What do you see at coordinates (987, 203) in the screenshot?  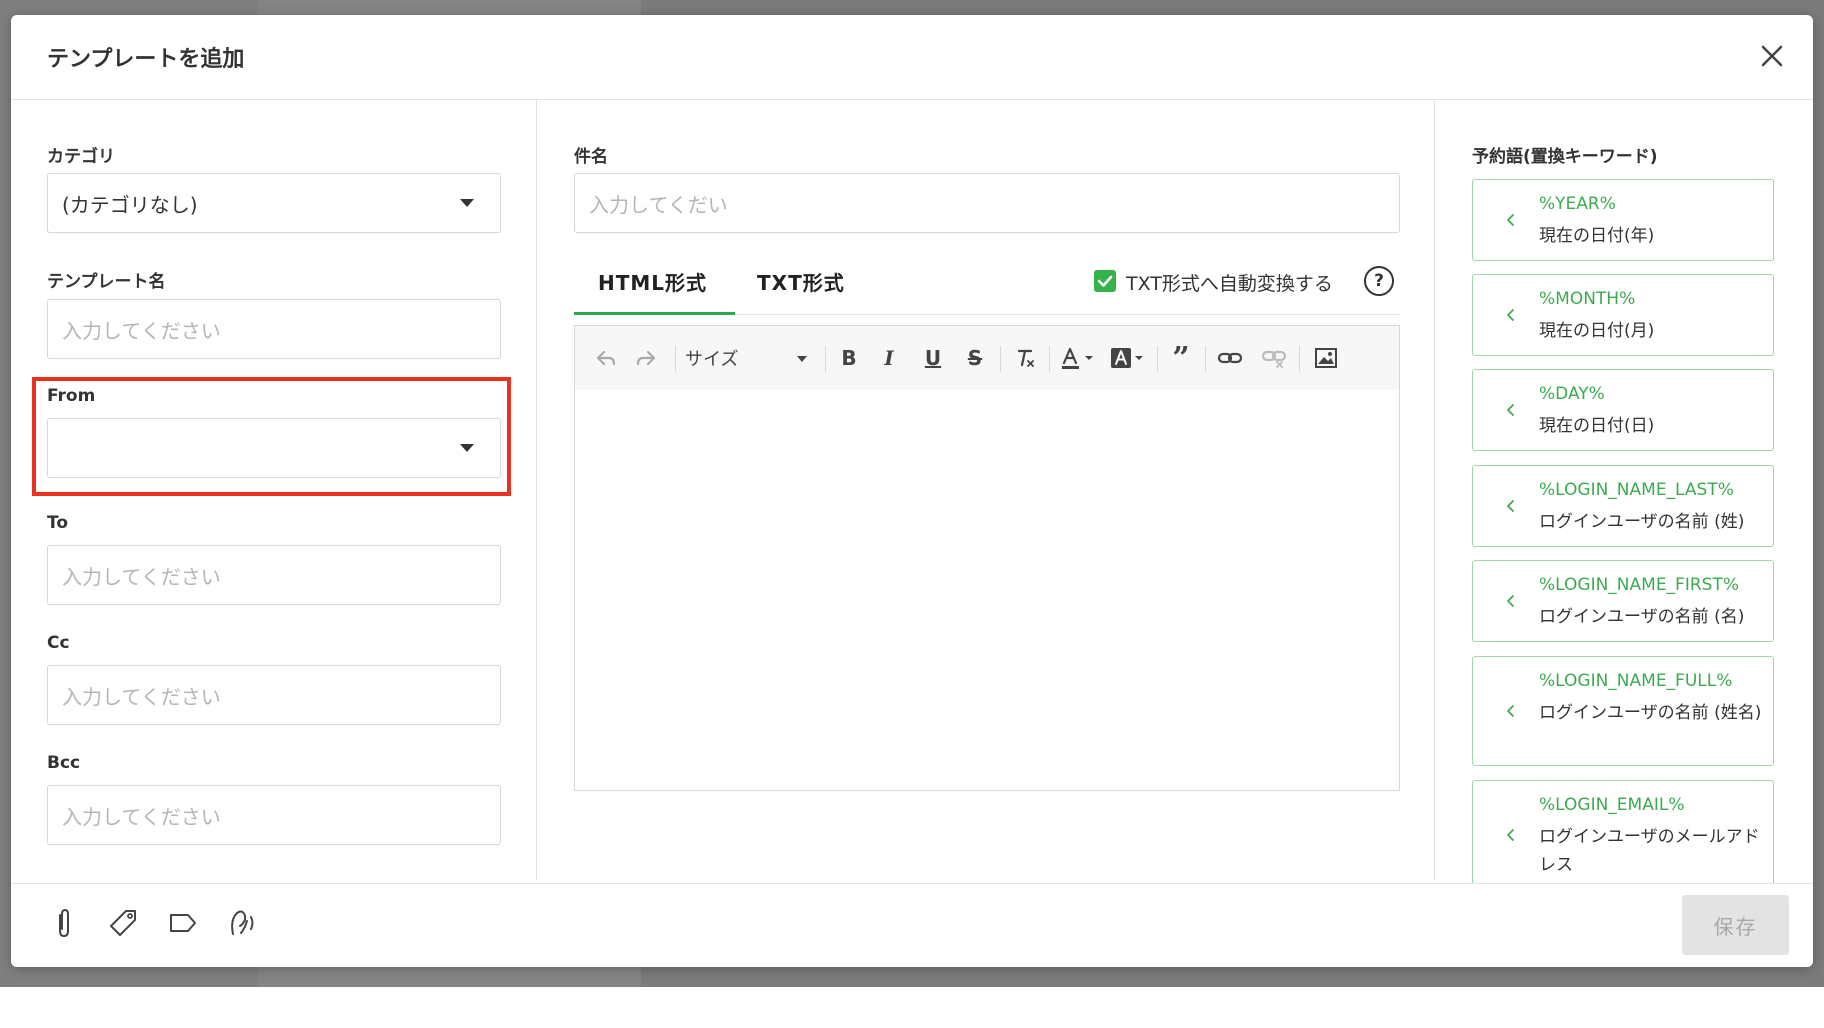 I see `subject-input: 入力してくだい` at bounding box center [987, 203].